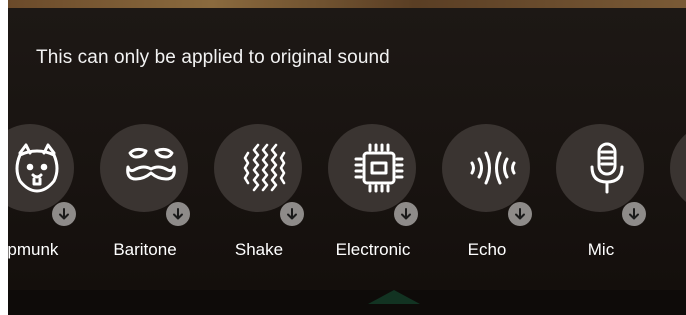 This screenshot has width=686, height=315. What do you see at coordinates (493, 168) in the screenshot?
I see `echo-icon` at bounding box center [493, 168].